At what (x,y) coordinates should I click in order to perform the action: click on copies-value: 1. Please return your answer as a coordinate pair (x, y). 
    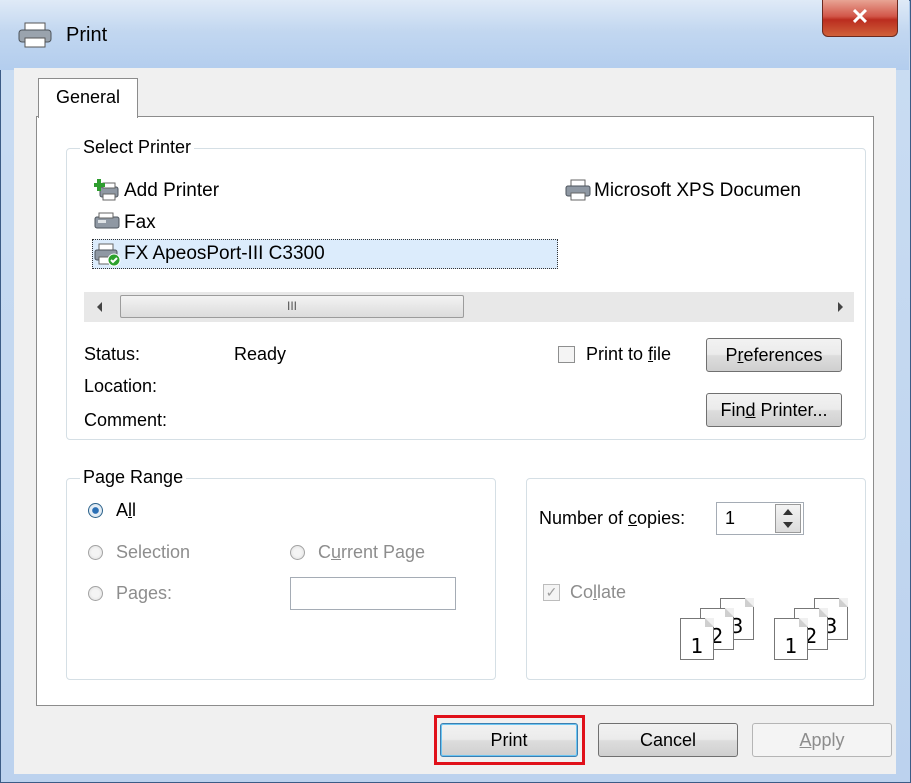
    Looking at the image, I should click on (730, 518).